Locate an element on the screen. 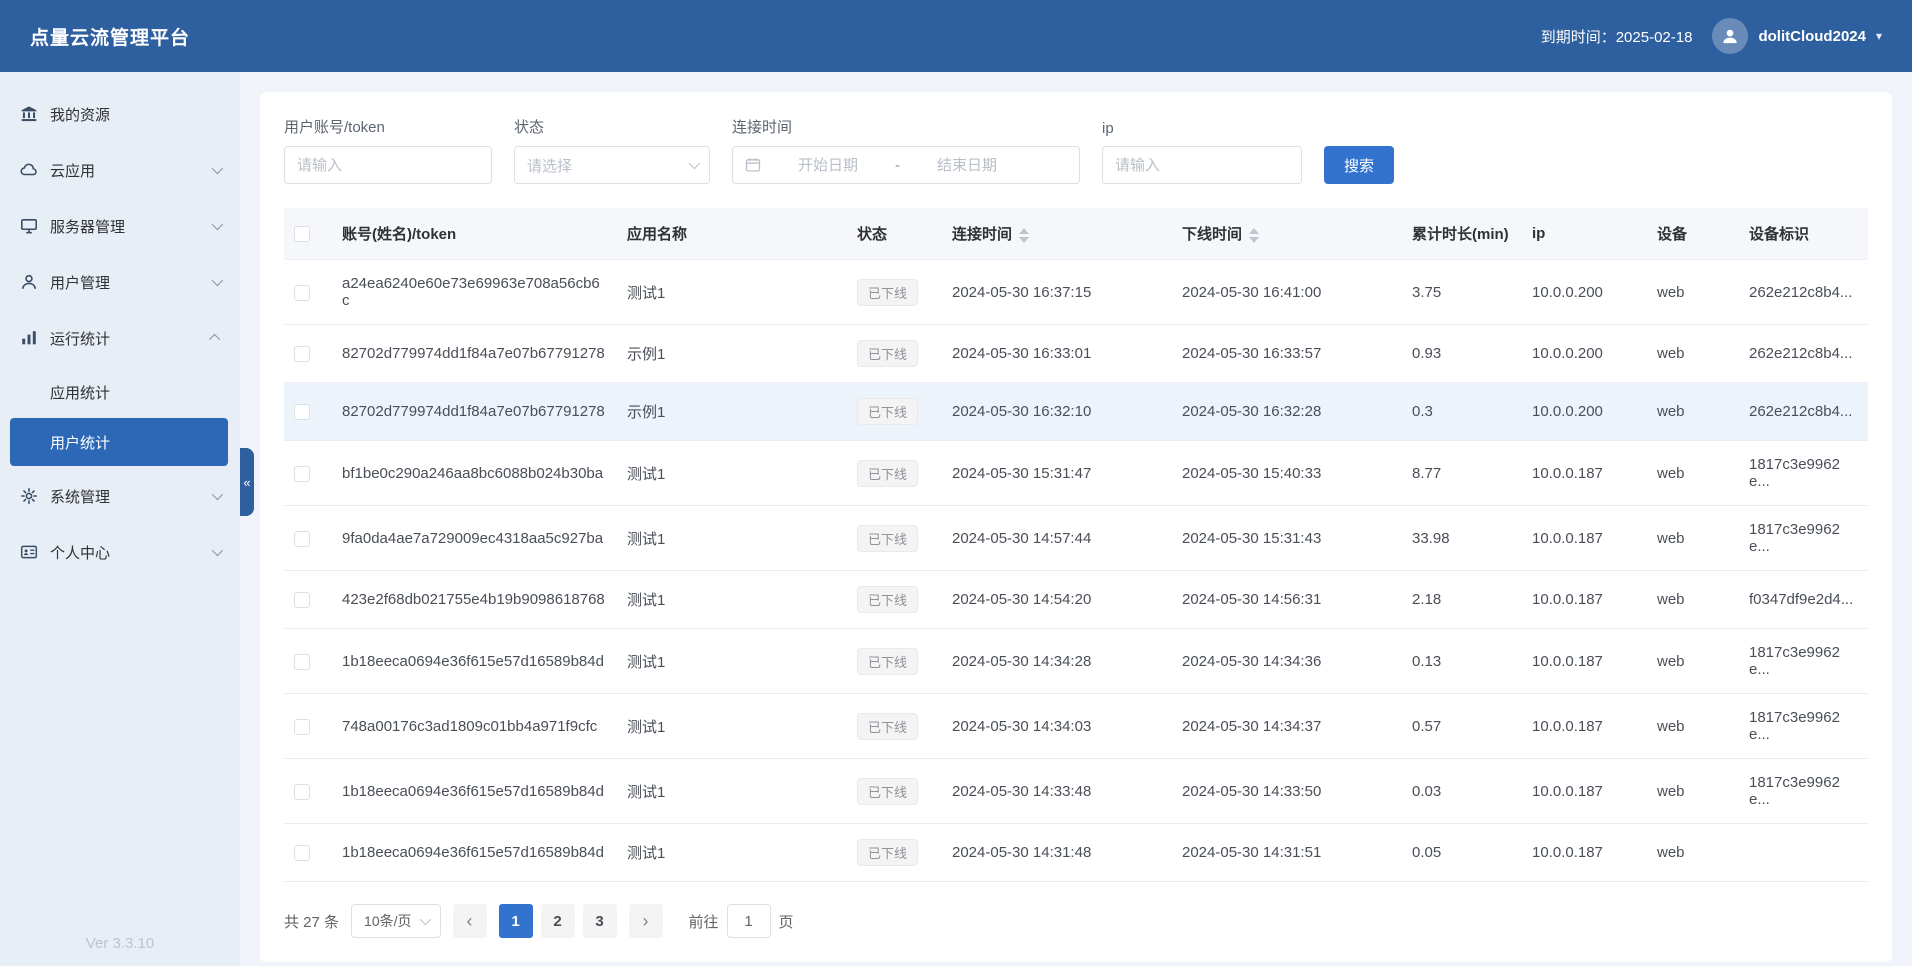  page-size-select: 10条/页 is located at coordinates (396, 921).